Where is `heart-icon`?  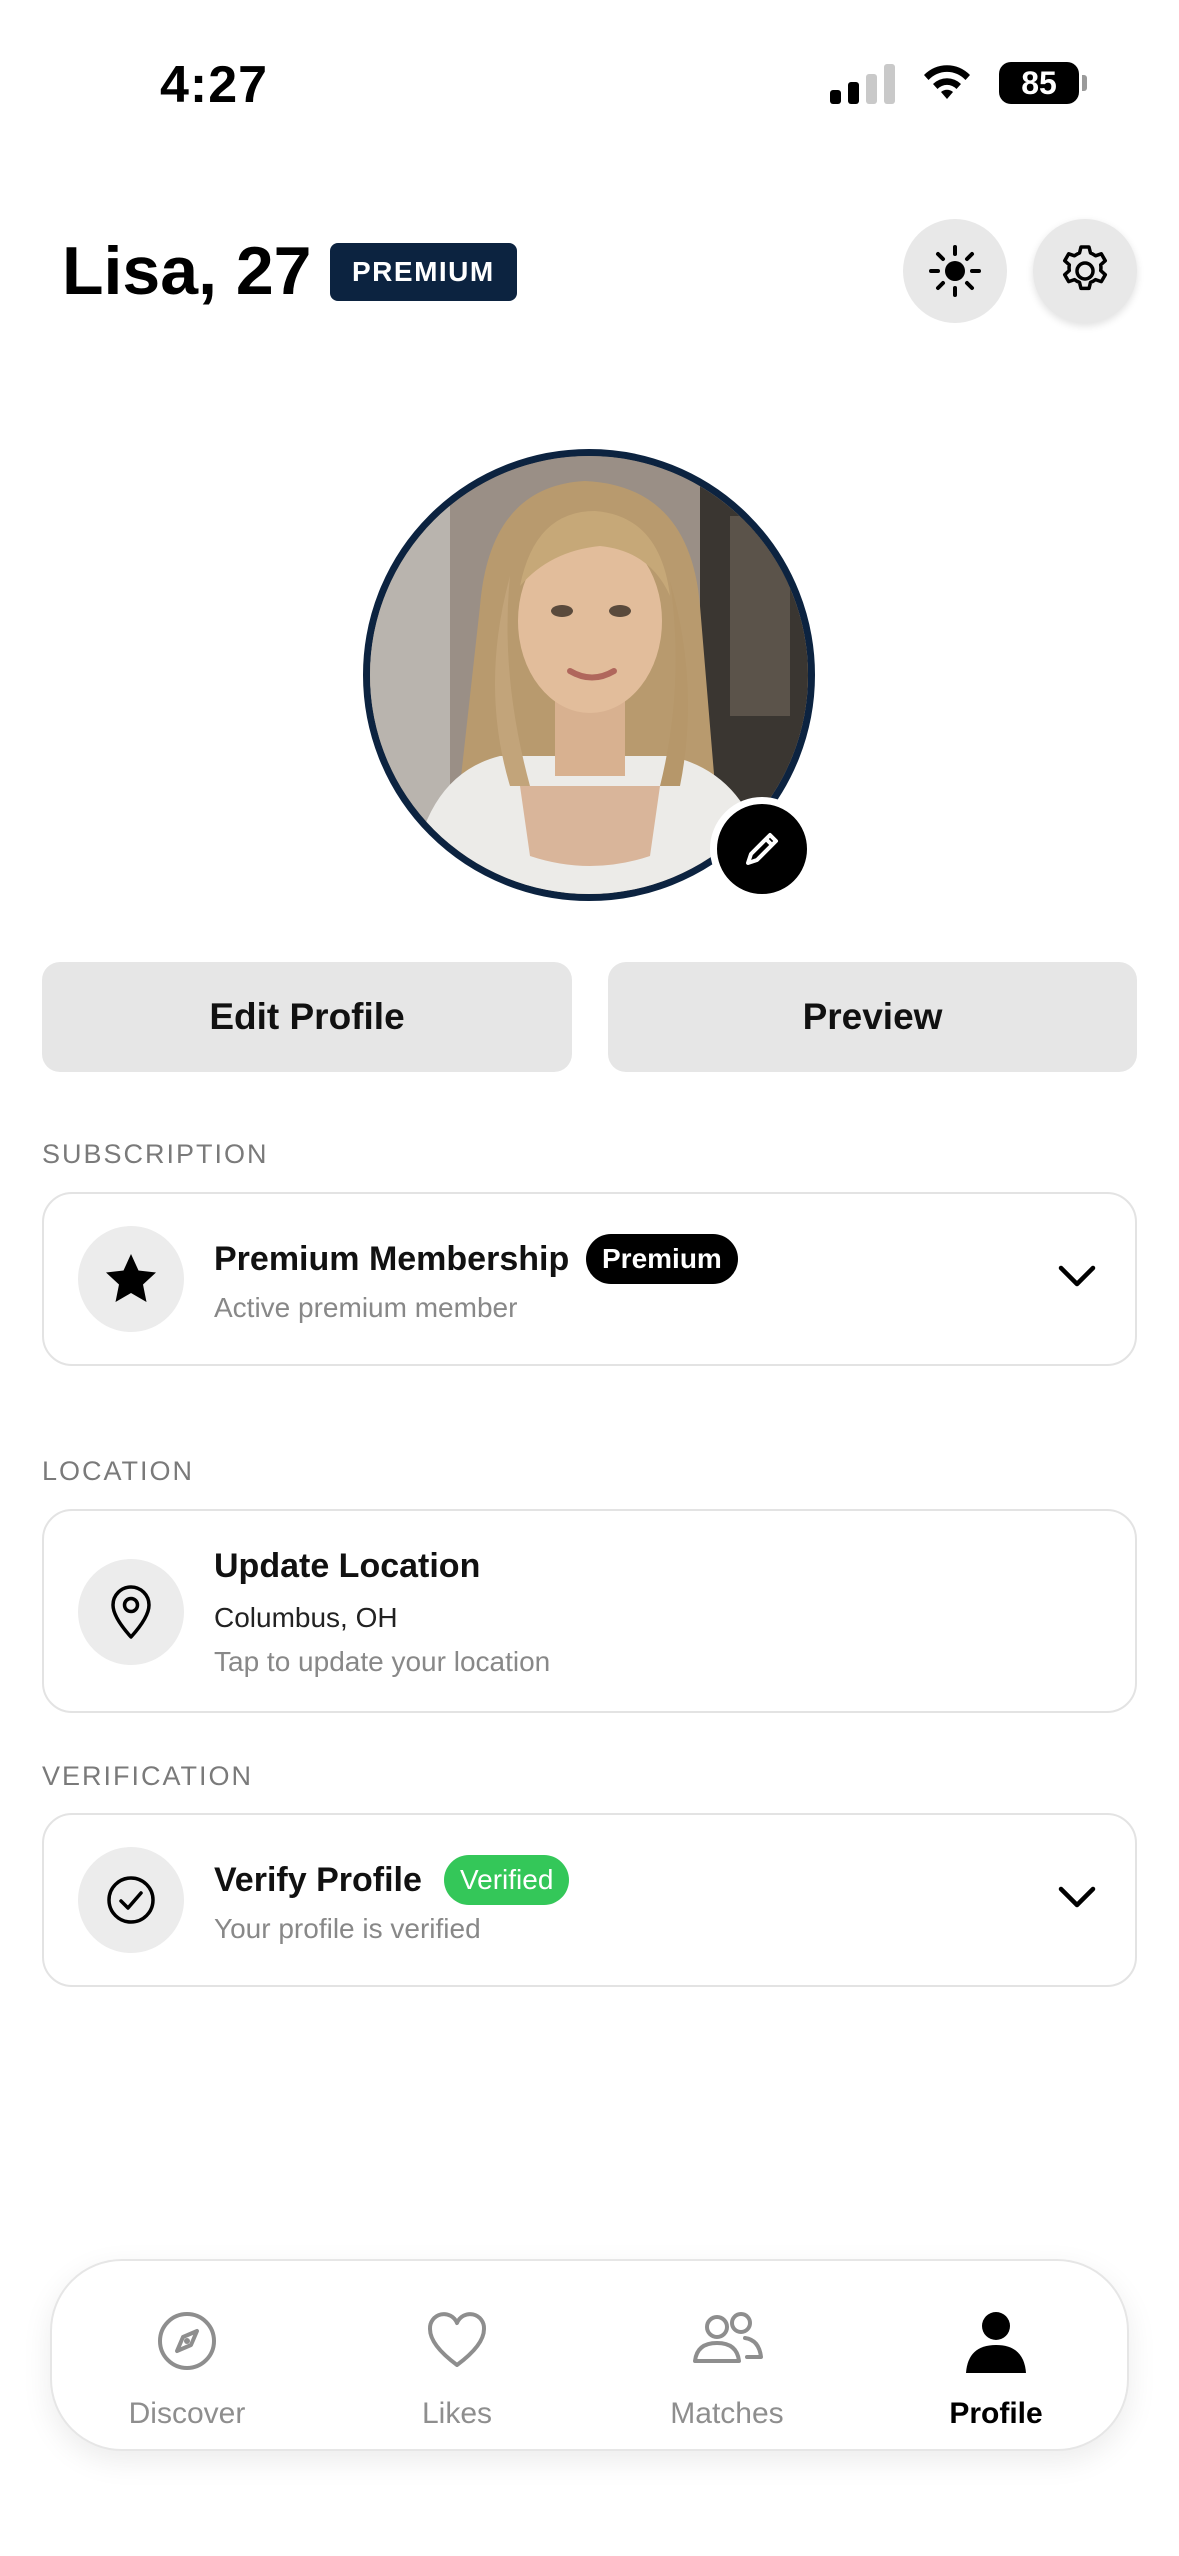
heart-icon is located at coordinates (457, 2339).